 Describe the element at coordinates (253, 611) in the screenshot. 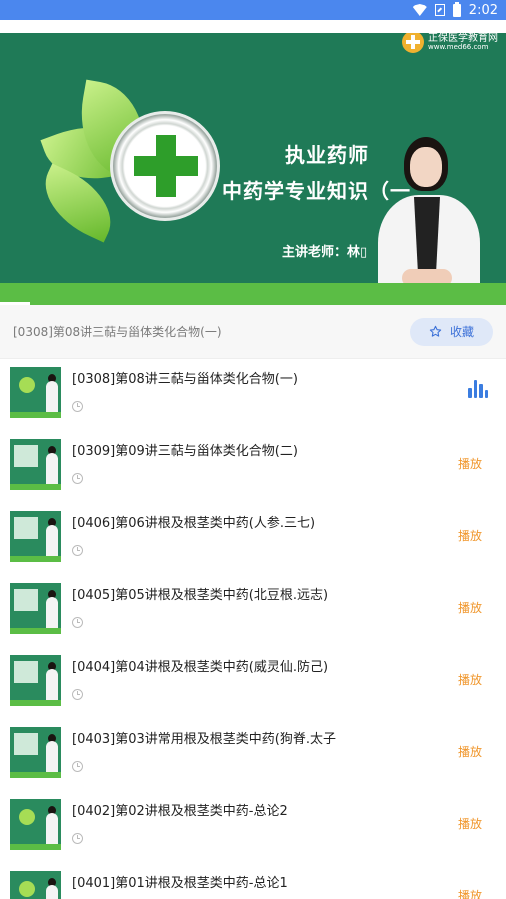

I see `lesson-item: [0405]第05讲根及根茎类中药(北豆根.远志) 播放` at that location.